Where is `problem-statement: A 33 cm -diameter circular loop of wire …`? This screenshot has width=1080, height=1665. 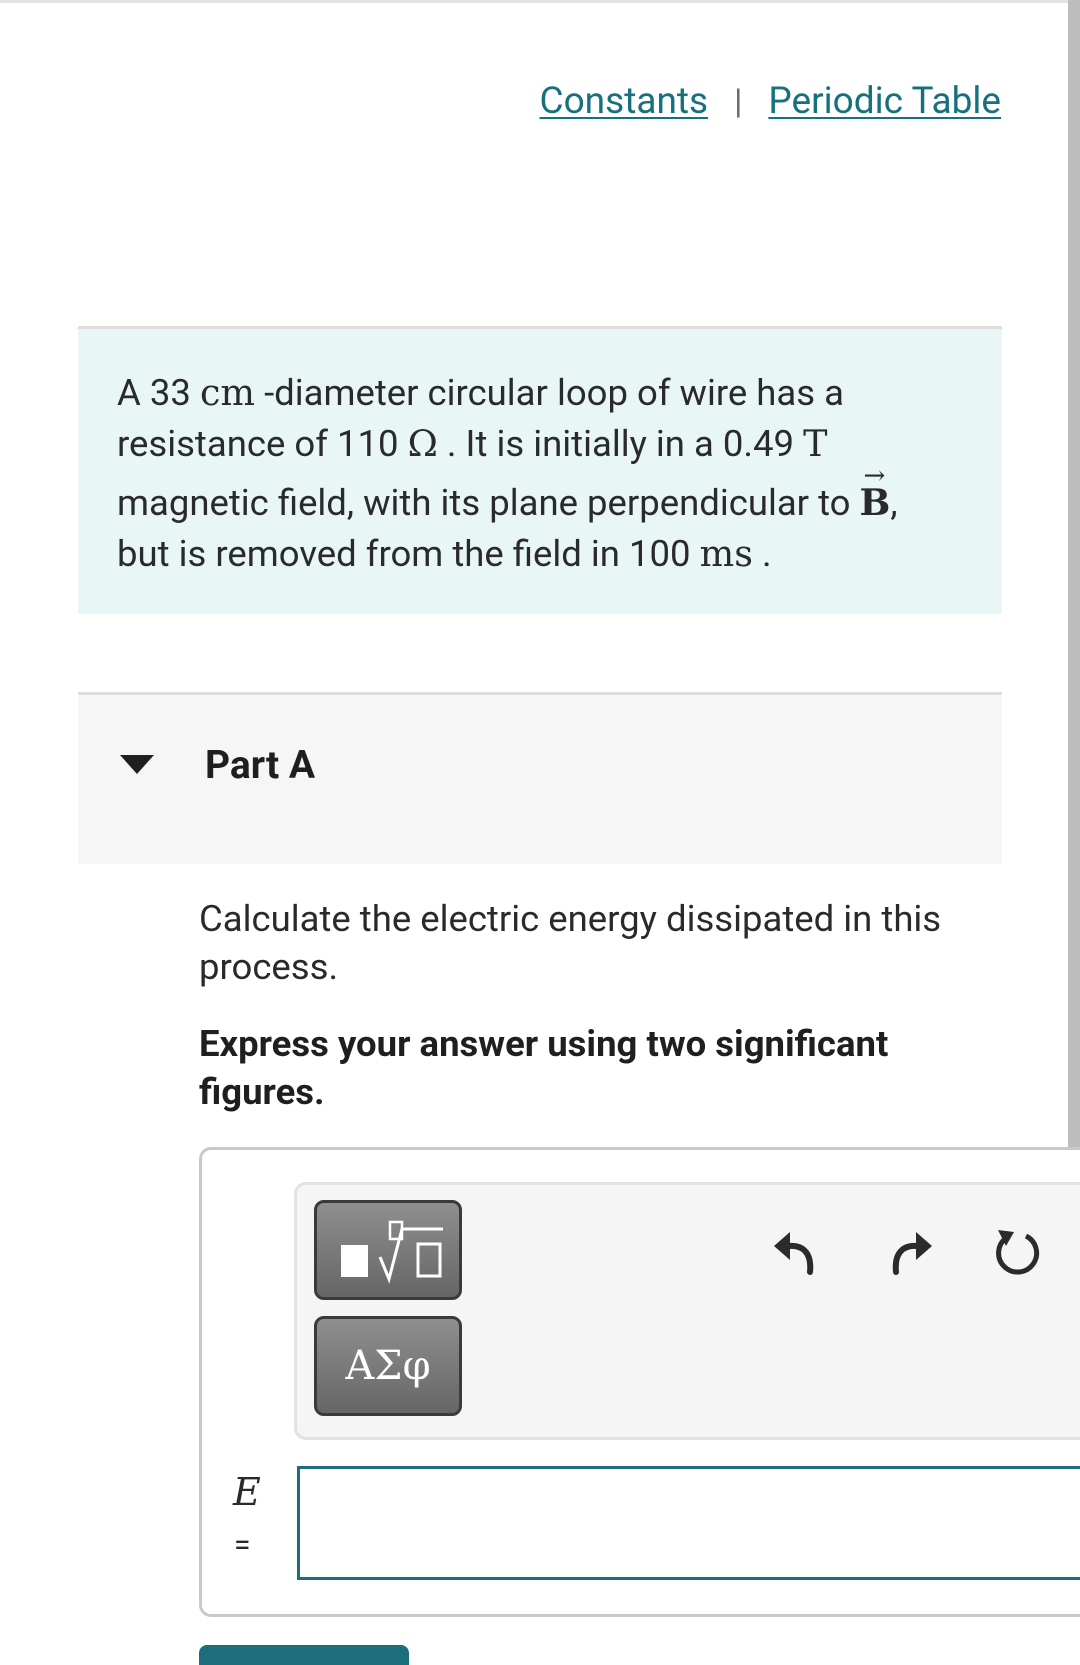 problem-statement: A 33 cm -diameter circular loop of wire … is located at coordinates (540, 470).